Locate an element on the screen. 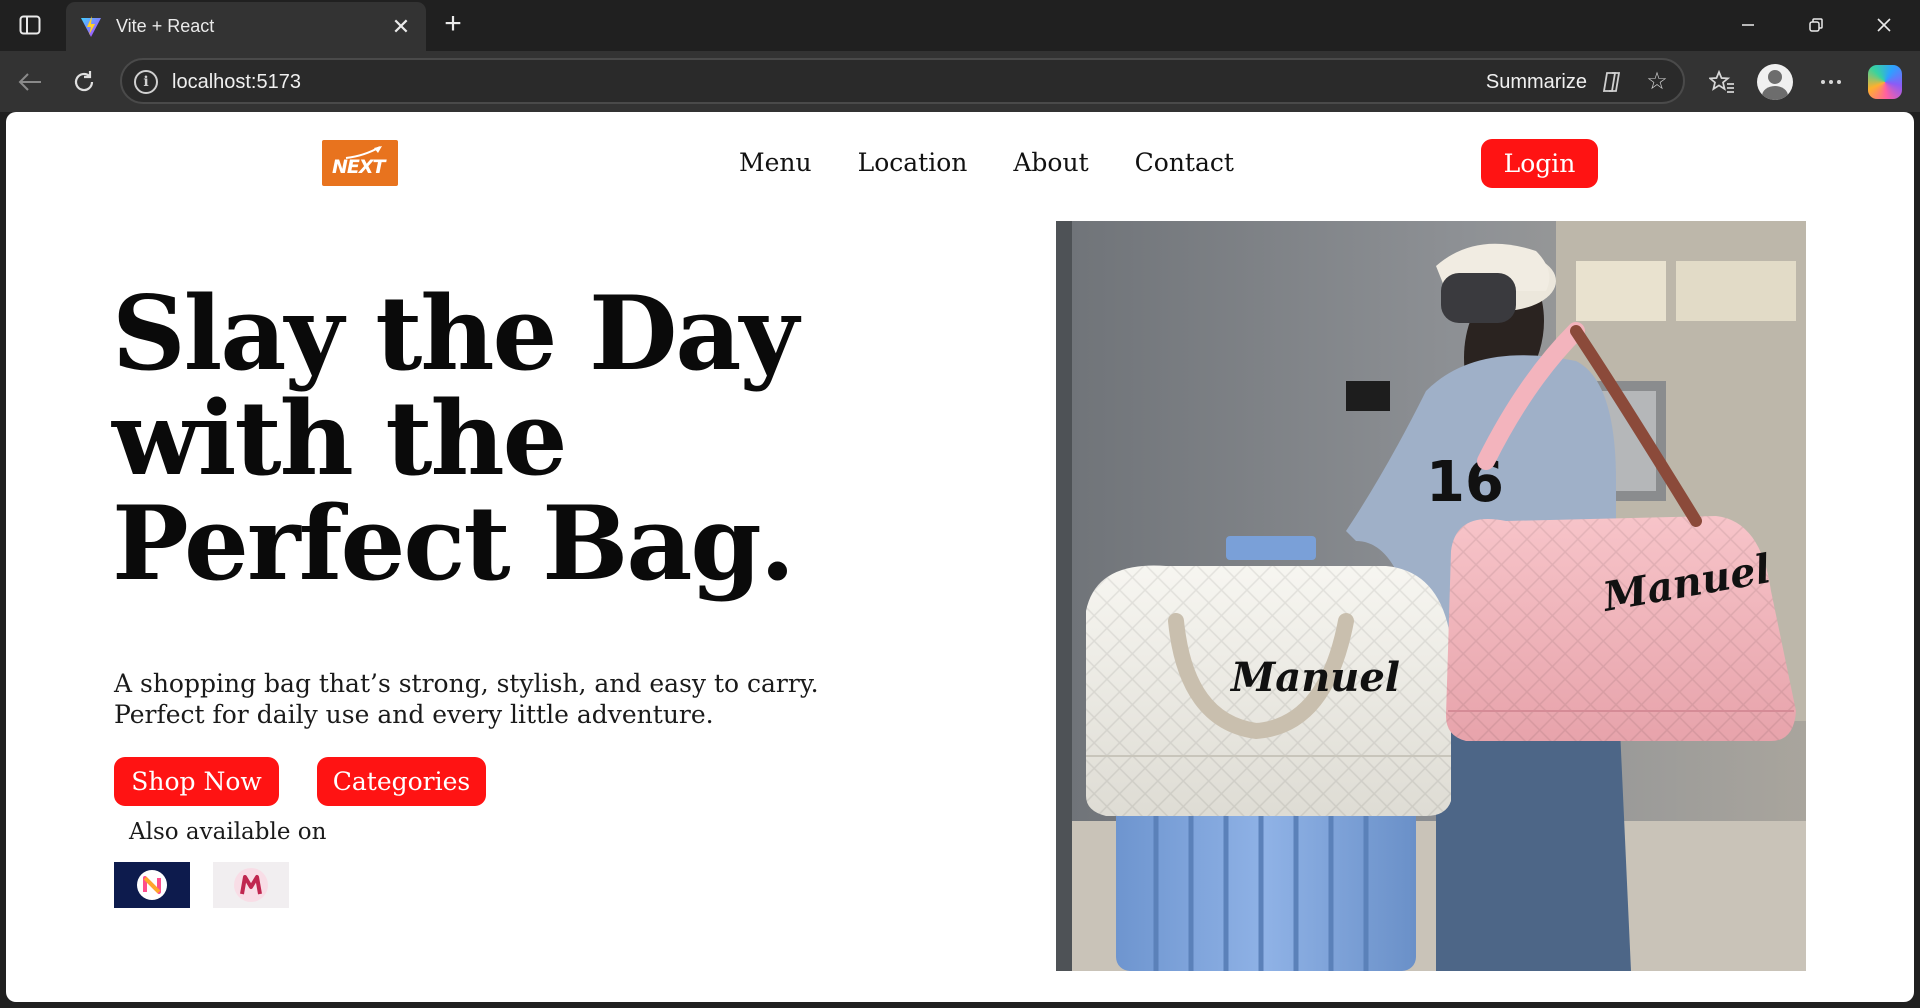  copilot-icon is located at coordinates (1885, 82).